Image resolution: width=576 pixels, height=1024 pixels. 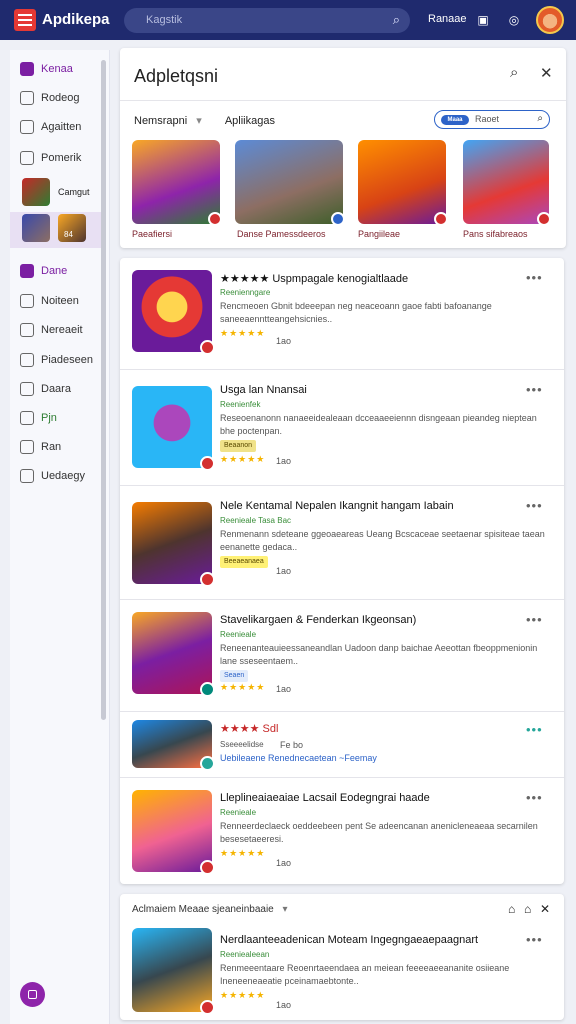 I want to click on bookmark-icon: ⌂, so click(x=527, y=909).